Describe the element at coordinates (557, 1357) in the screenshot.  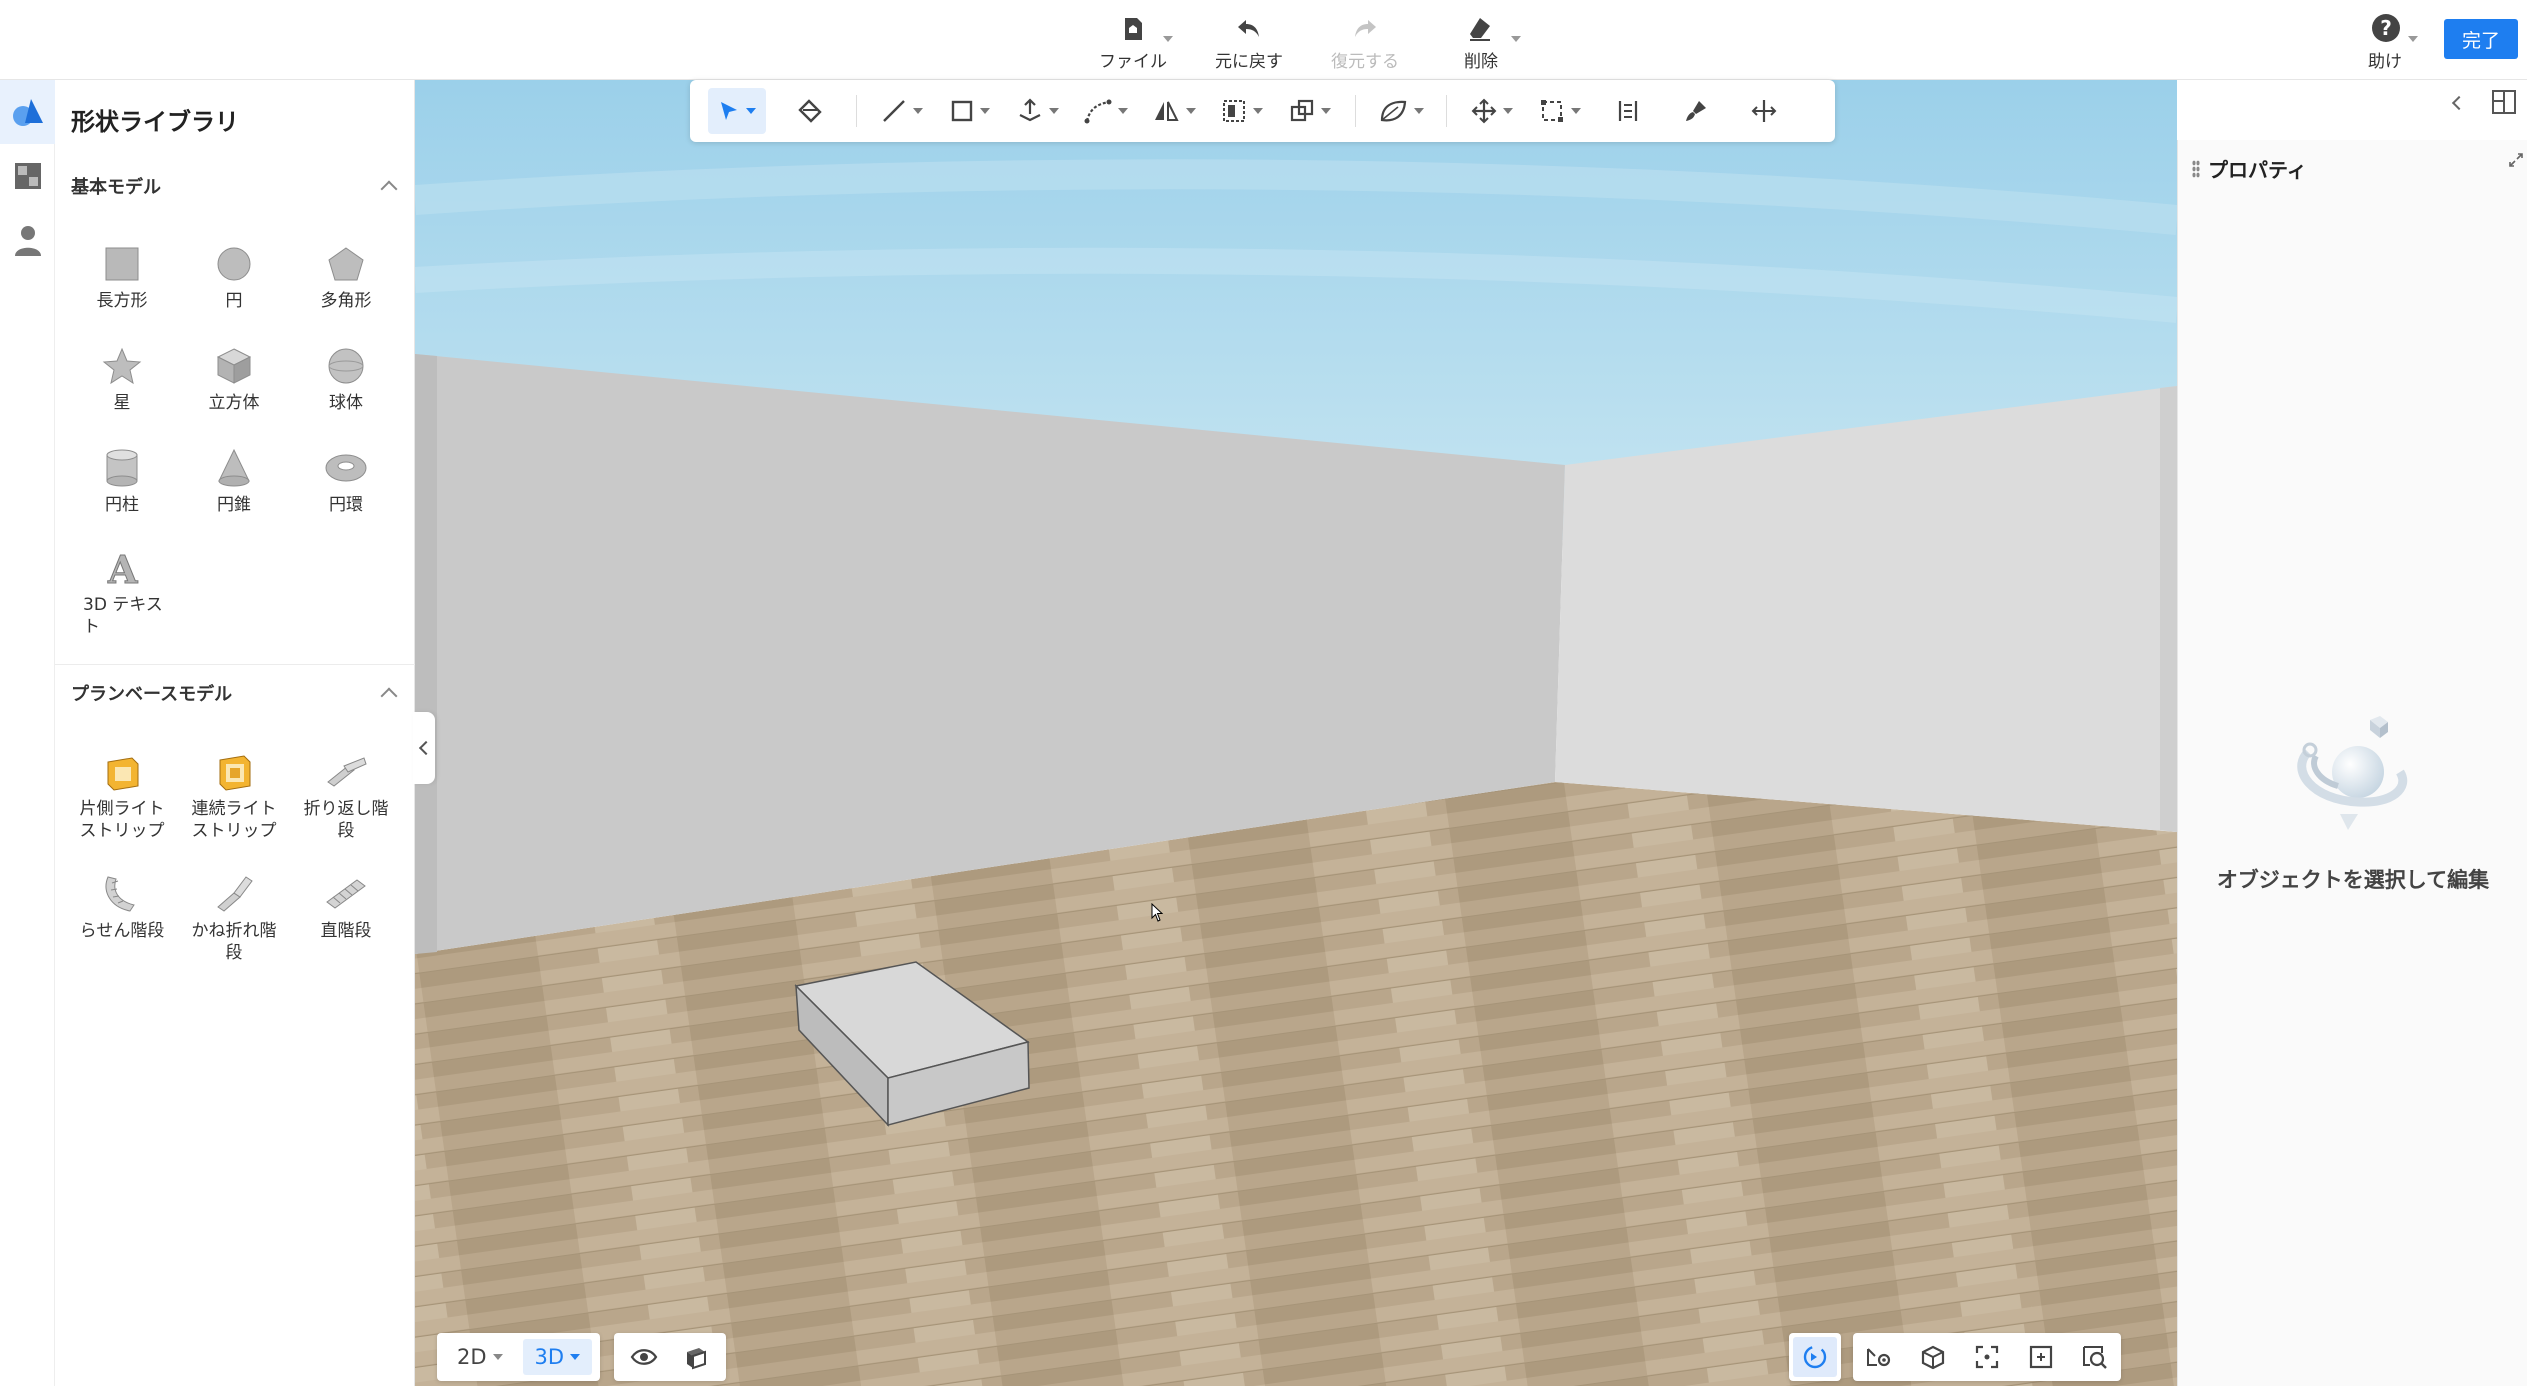
I see `view-3d-button: 3D` at that location.